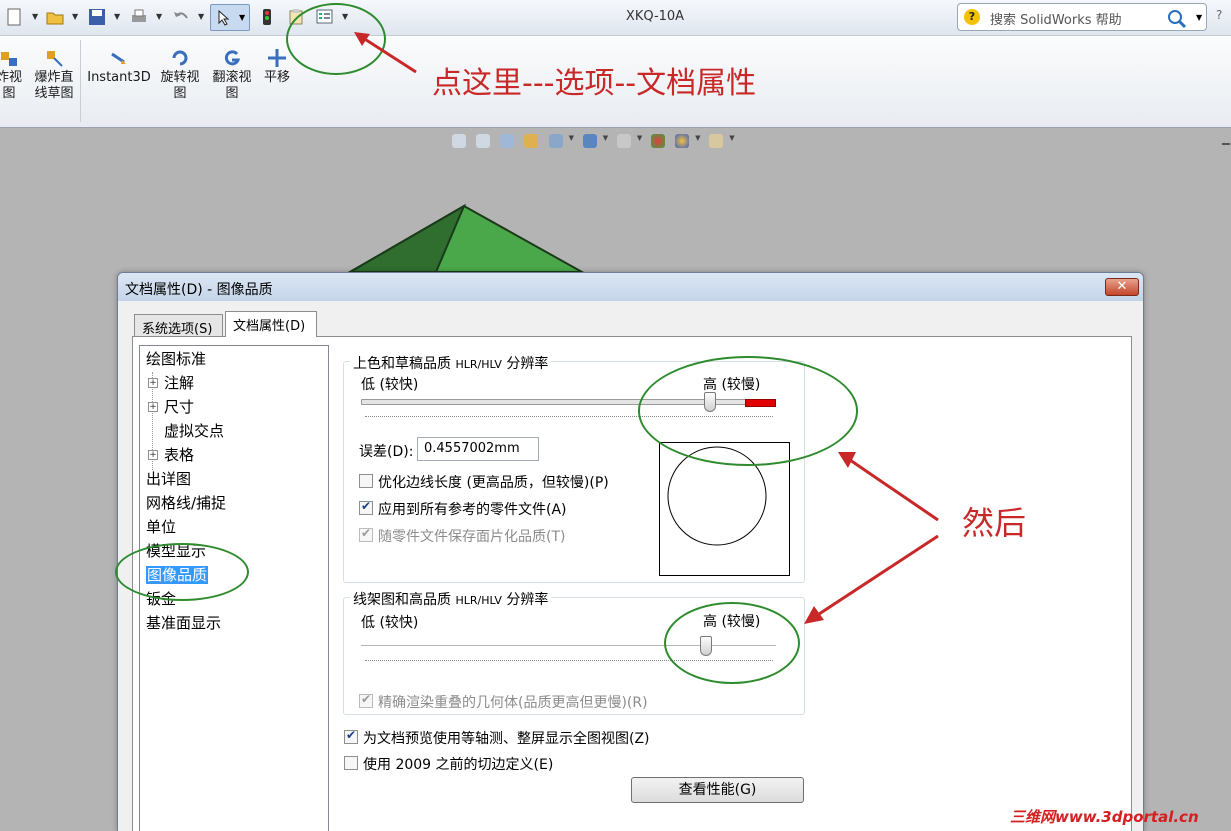  What do you see at coordinates (232, 77) in the screenshot?
I see `ribbon-button-label: 翻滚视` at bounding box center [232, 77].